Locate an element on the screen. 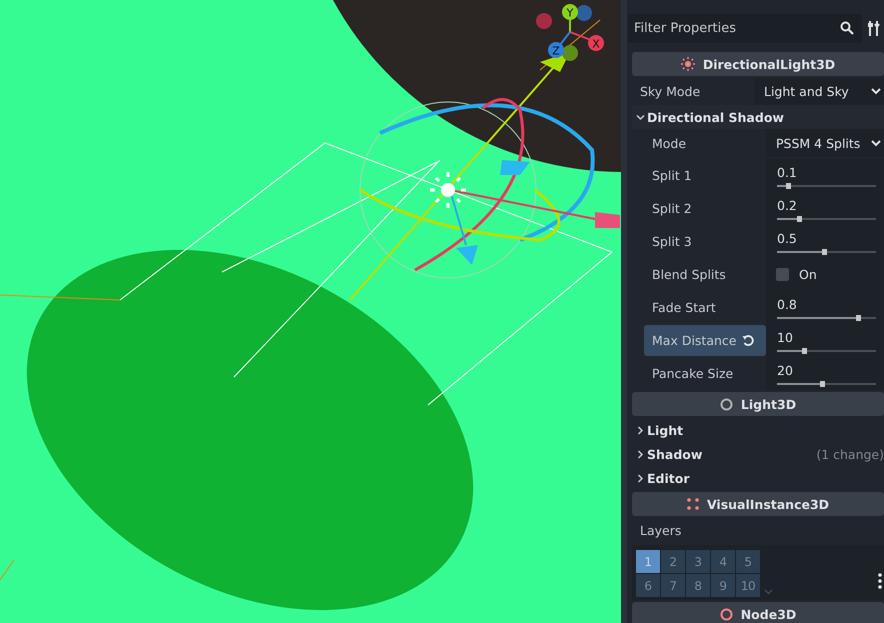 The height and width of the screenshot is (623, 884). class-header: Node3D is located at coordinates (758, 612).